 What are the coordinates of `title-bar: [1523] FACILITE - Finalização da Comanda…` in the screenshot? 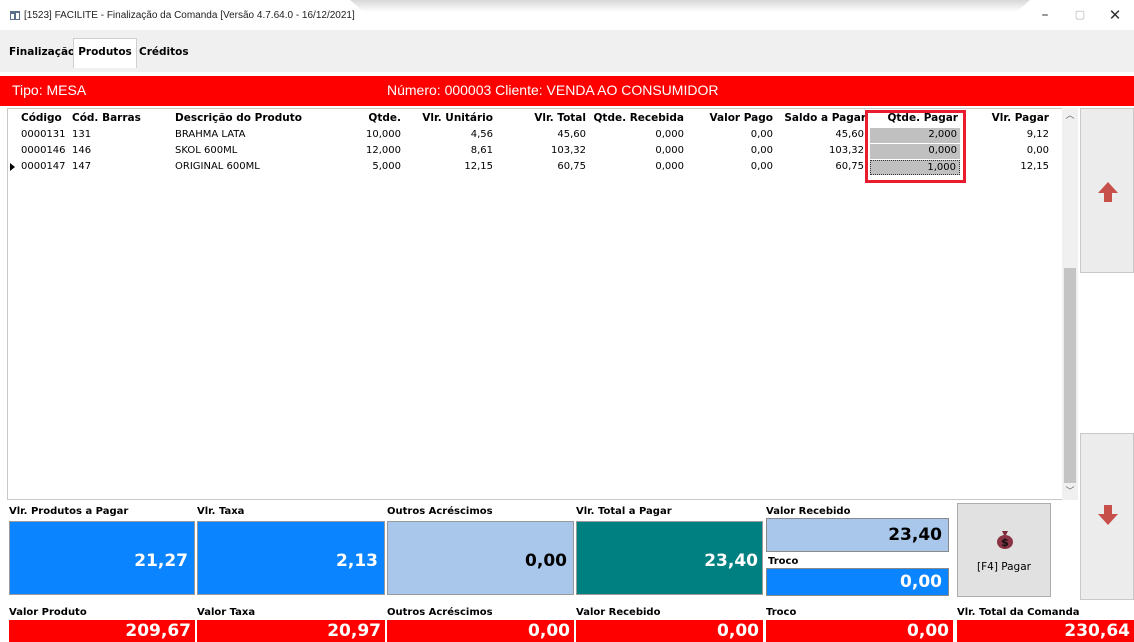 It's located at (567, 15).